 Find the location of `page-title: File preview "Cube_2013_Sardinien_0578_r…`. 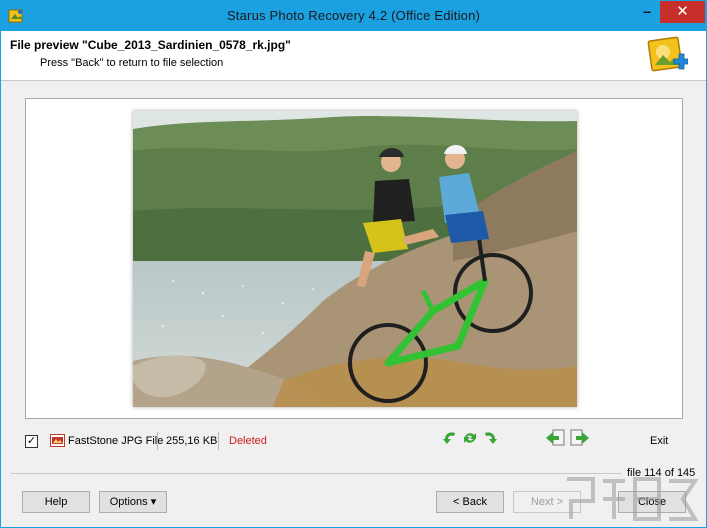

page-title: File preview "Cube_2013_Sardinien_0578_r… is located at coordinates (150, 45).